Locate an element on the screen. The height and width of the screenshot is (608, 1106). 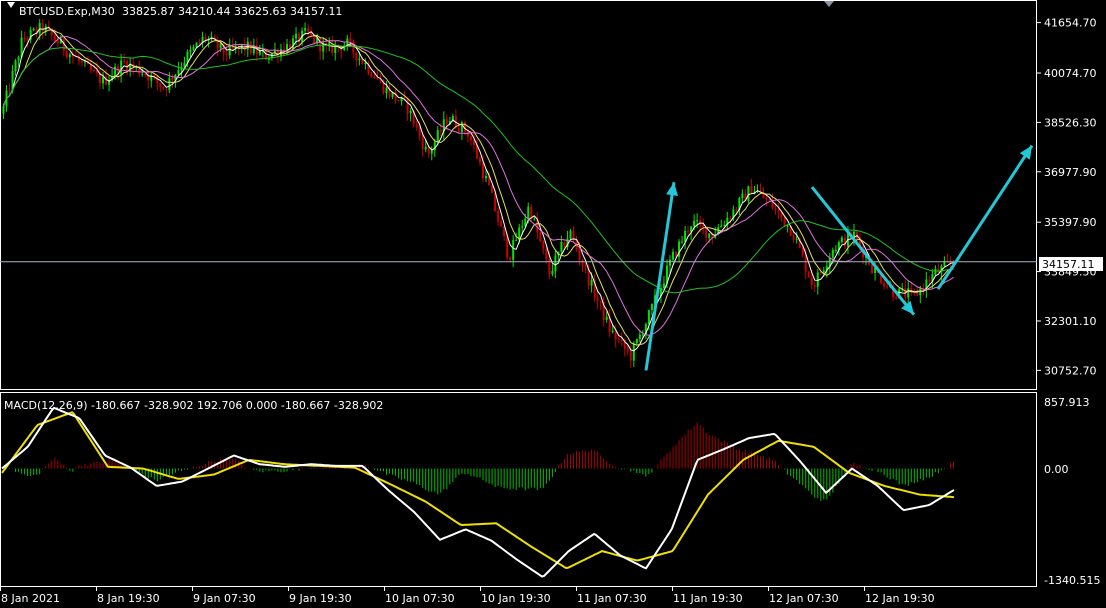
time-axis-label: 11 Jan 19:30 is located at coordinates (708, 598).